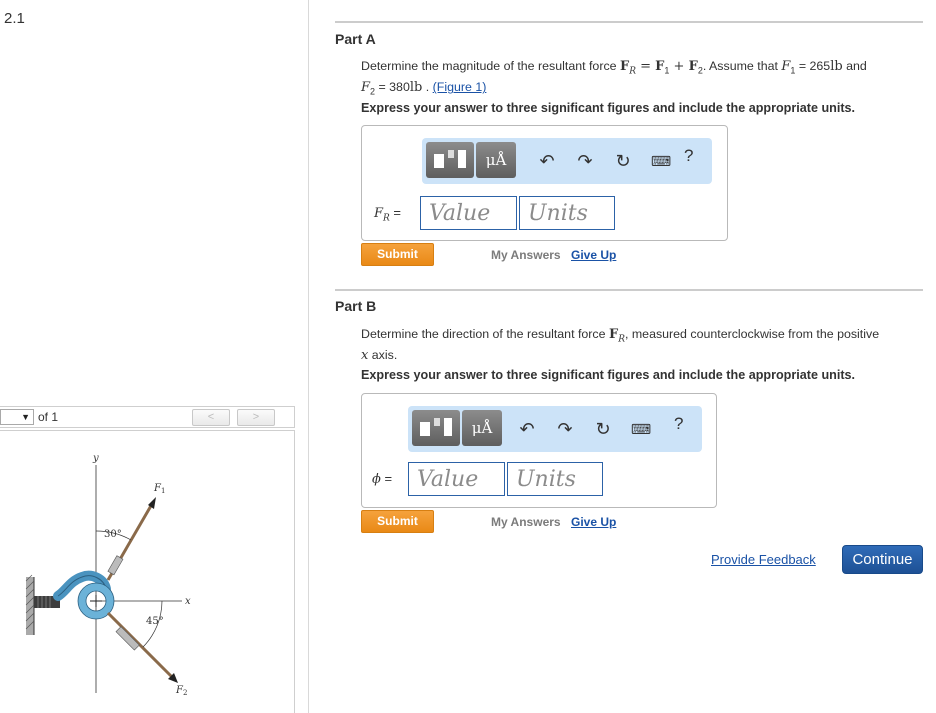  Describe the element at coordinates (468, 213) in the screenshot. I see `part-a-value-input` at that location.